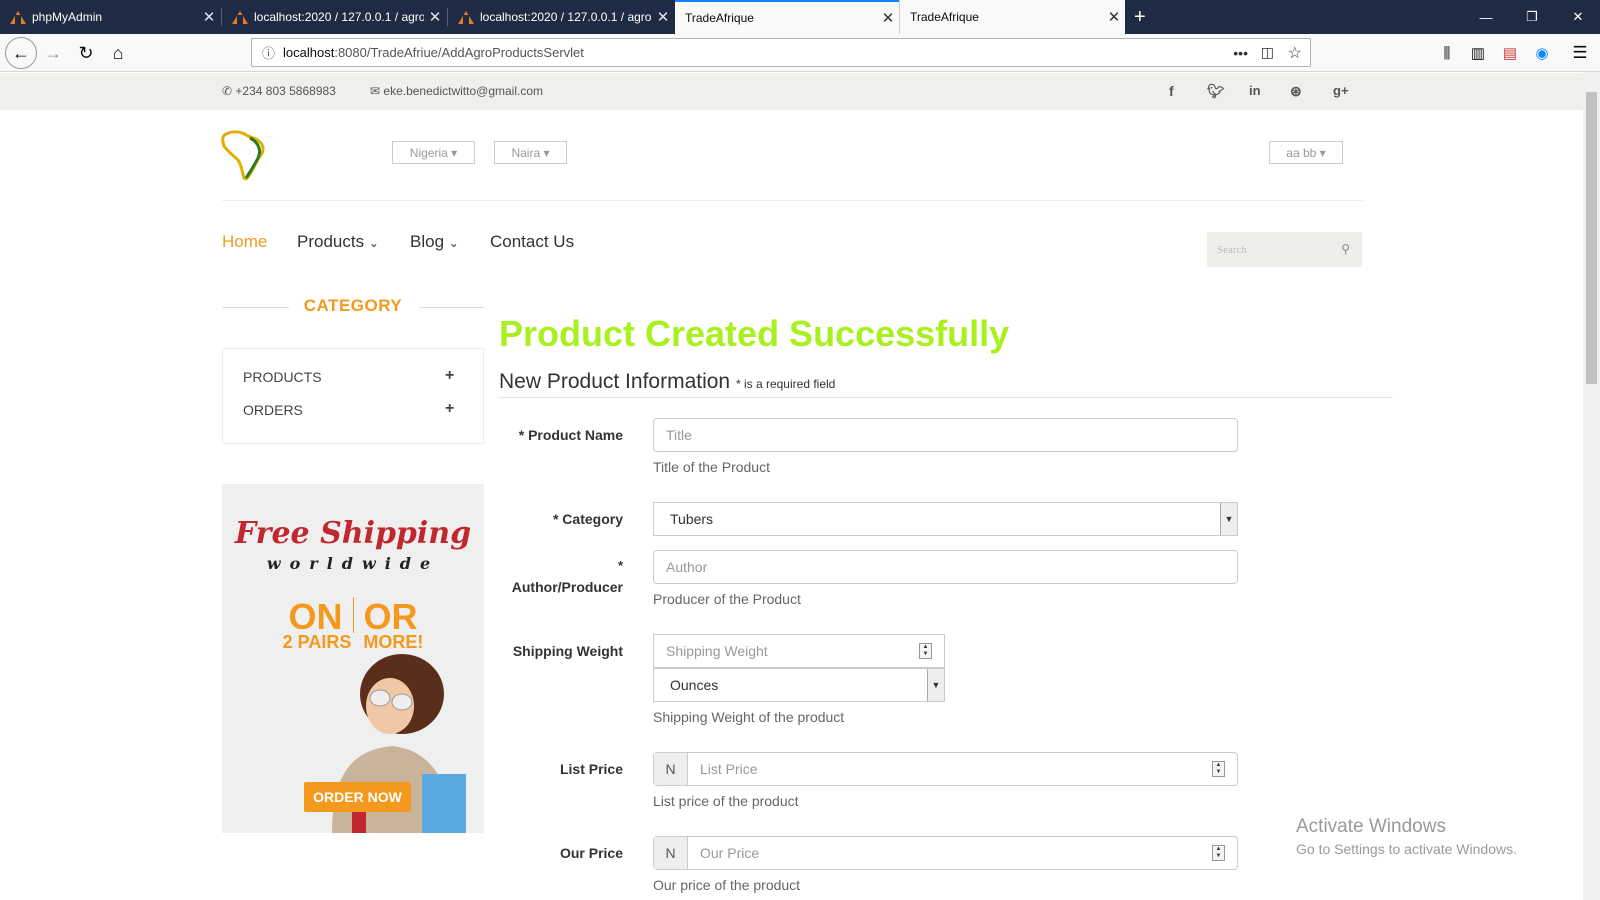 This screenshot has height=900, width=1600. I want to click on banner-subline: worldwide, so click(353, 563).